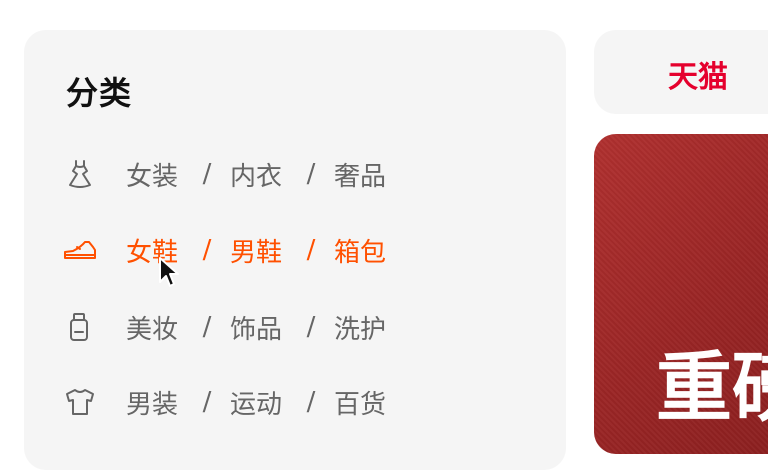  Describe the element at coordinates (259, 174) in the screenshot. I see `category-link-underwear: 内衣` at that location.